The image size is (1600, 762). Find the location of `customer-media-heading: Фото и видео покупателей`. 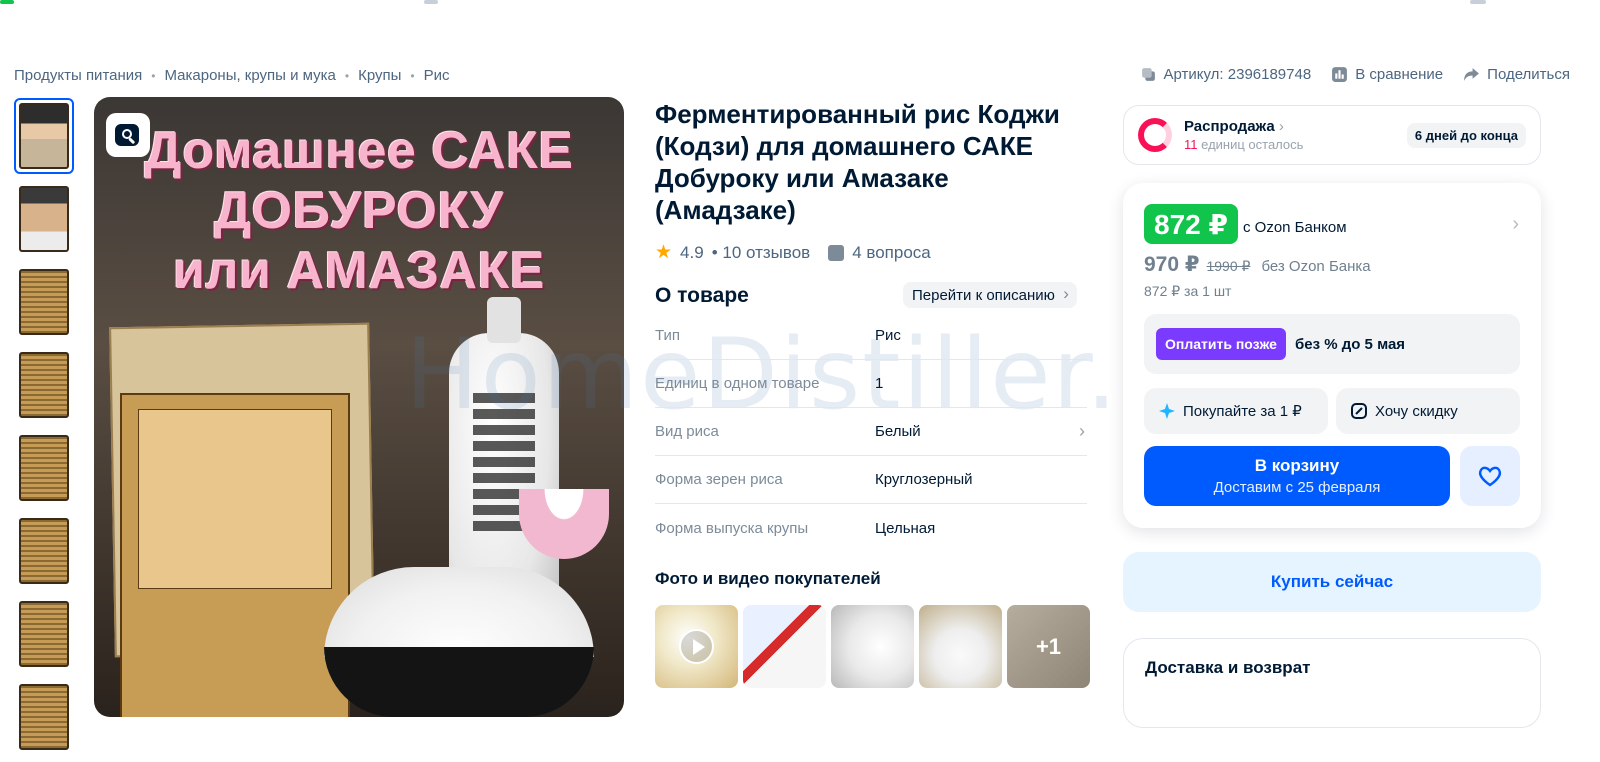

customer-media-heading: Фото и видео покупателей is located at coordinates (768, 578).